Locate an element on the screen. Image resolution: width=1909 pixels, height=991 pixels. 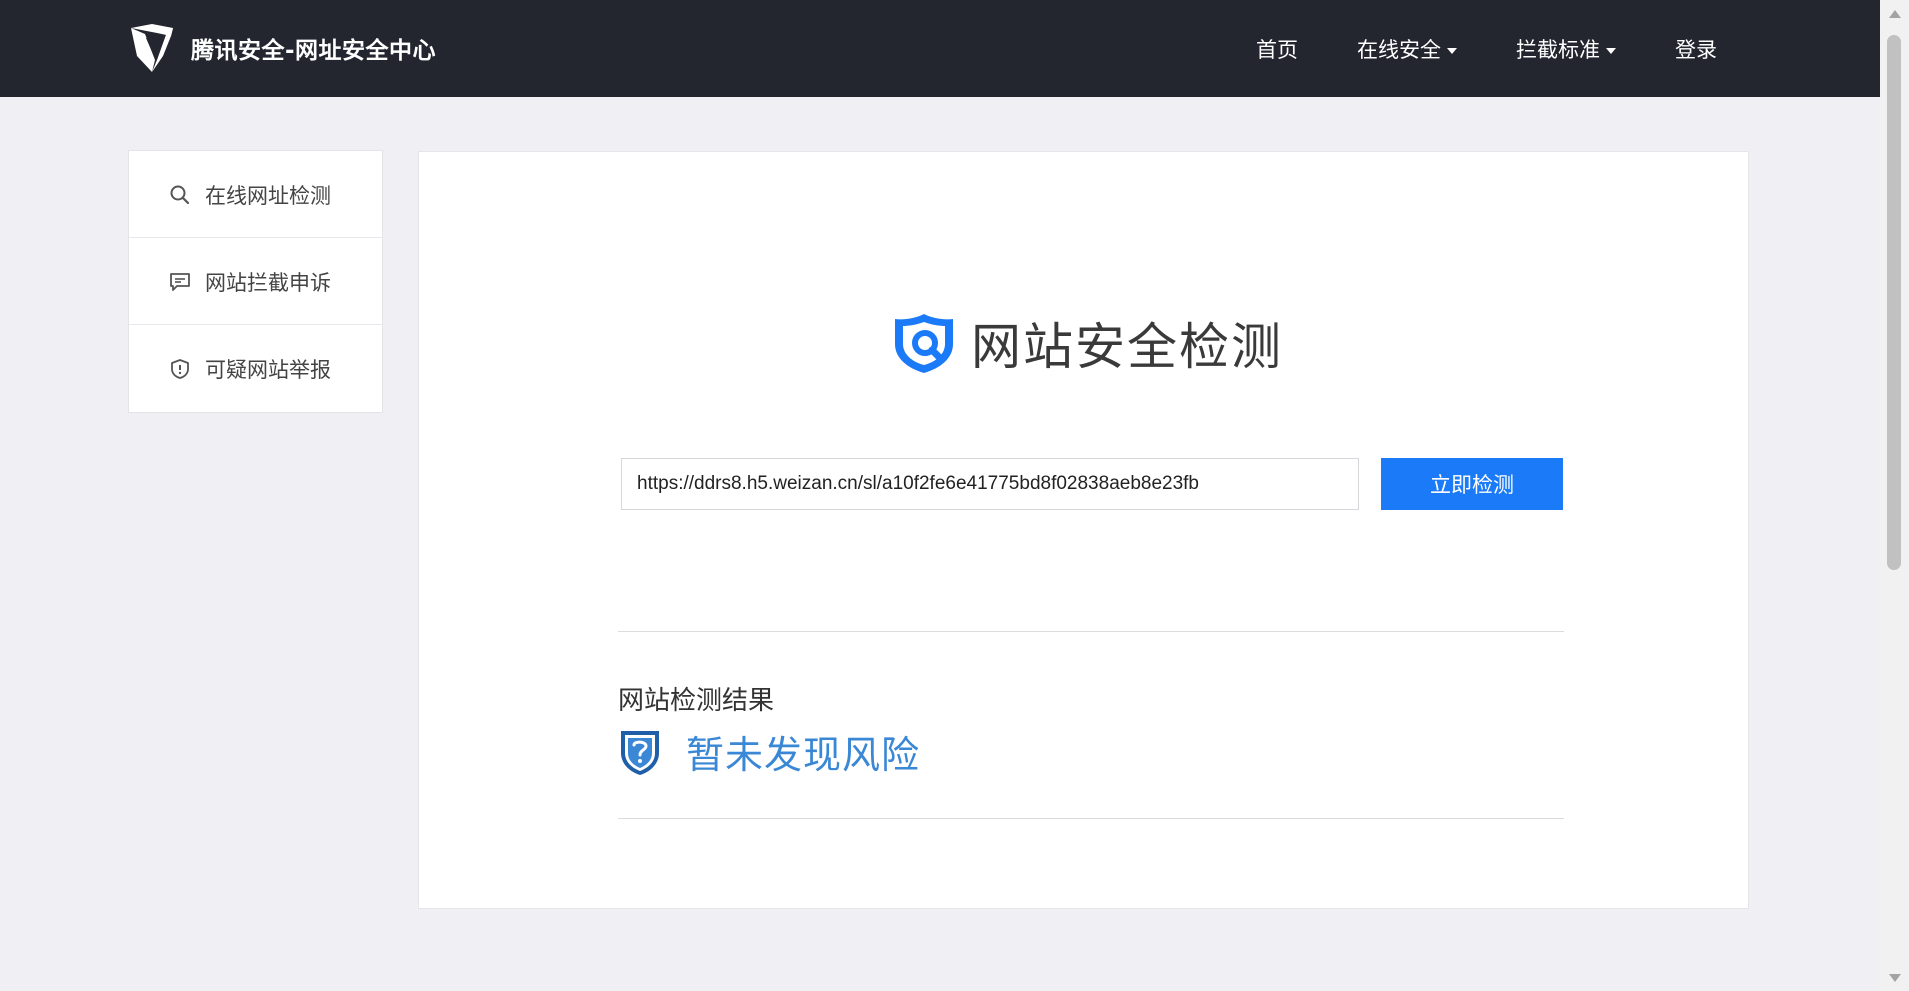
top-header: 腾讯安全-网址安全中心 首页 在线安全 拦截标准 登录 is located at coordinates (940, 48).